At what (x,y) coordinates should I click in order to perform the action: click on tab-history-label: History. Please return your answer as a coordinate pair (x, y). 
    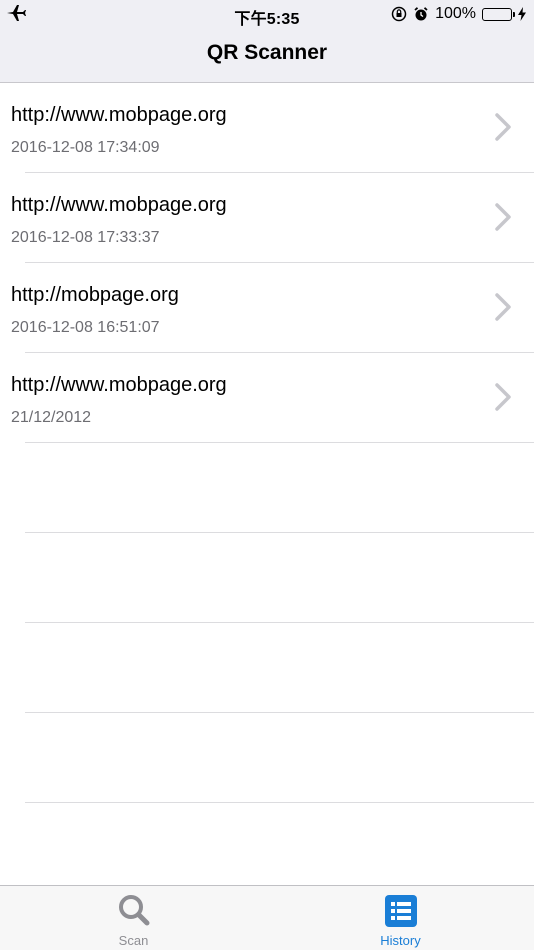
    Looking at the image, I should click on (400, 940).